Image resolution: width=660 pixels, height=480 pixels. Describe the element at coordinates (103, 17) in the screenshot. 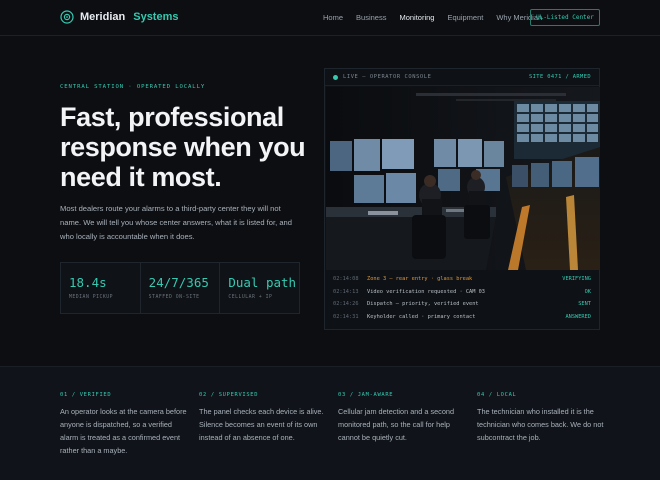

I see `brand-name: Meridian` at that location.